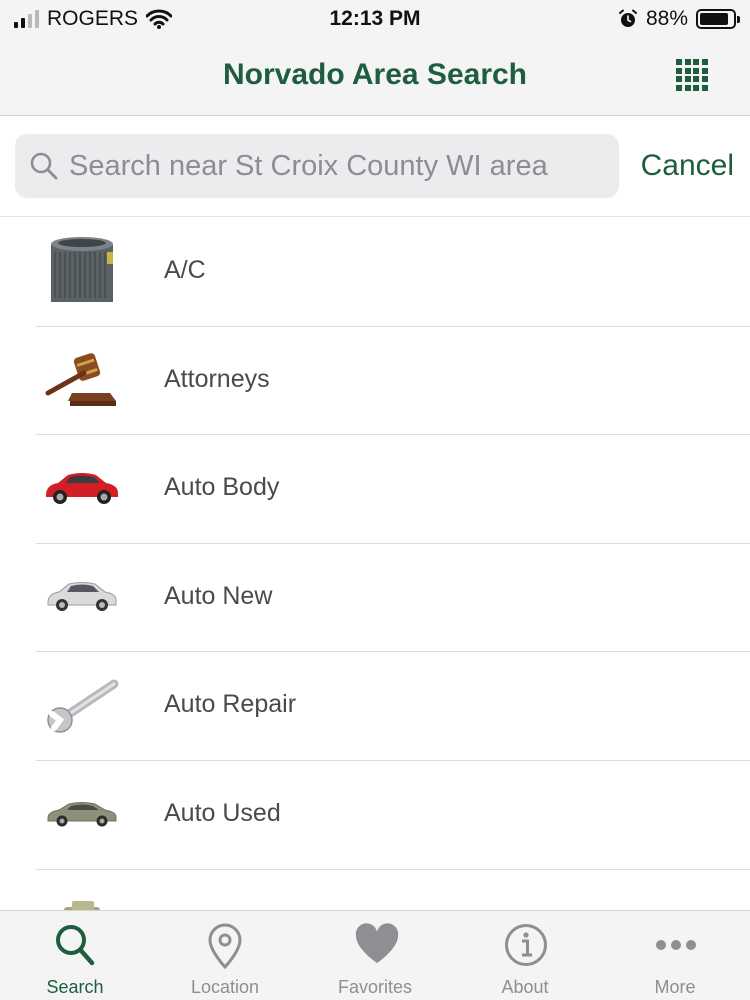  I want to click on tab-bar: Search Location Favorites About More, so click(375, 955).